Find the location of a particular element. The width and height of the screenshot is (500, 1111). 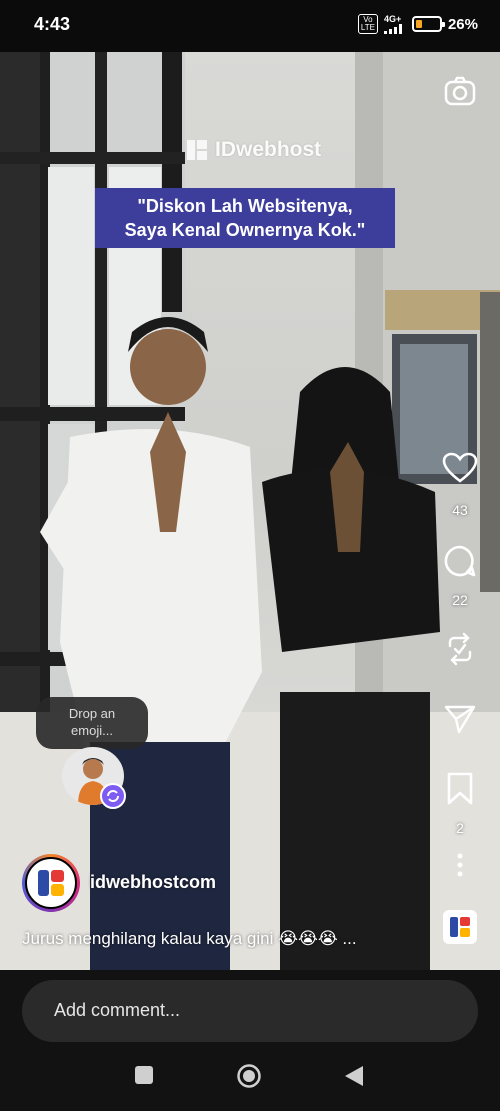

emoji-switch-badge is located at coordinates (113, 796).